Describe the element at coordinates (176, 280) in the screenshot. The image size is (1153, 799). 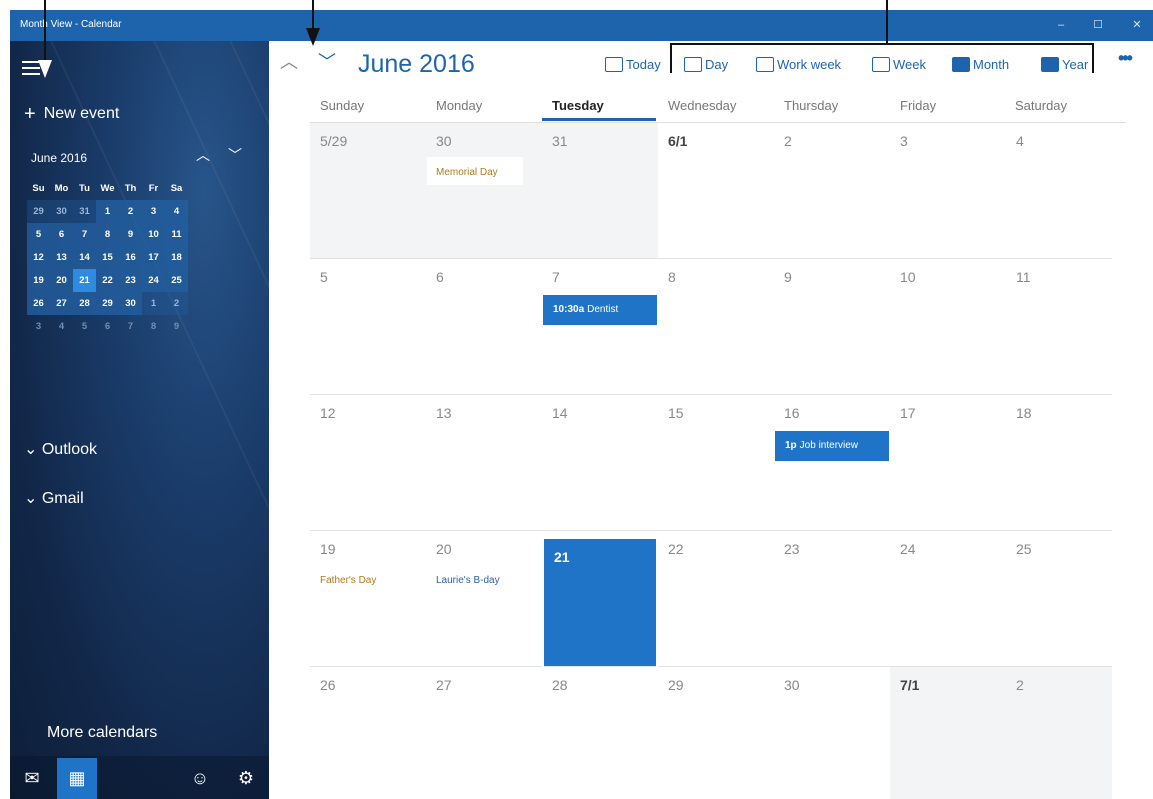
I see `mini-calendar-day: 25` at that location.